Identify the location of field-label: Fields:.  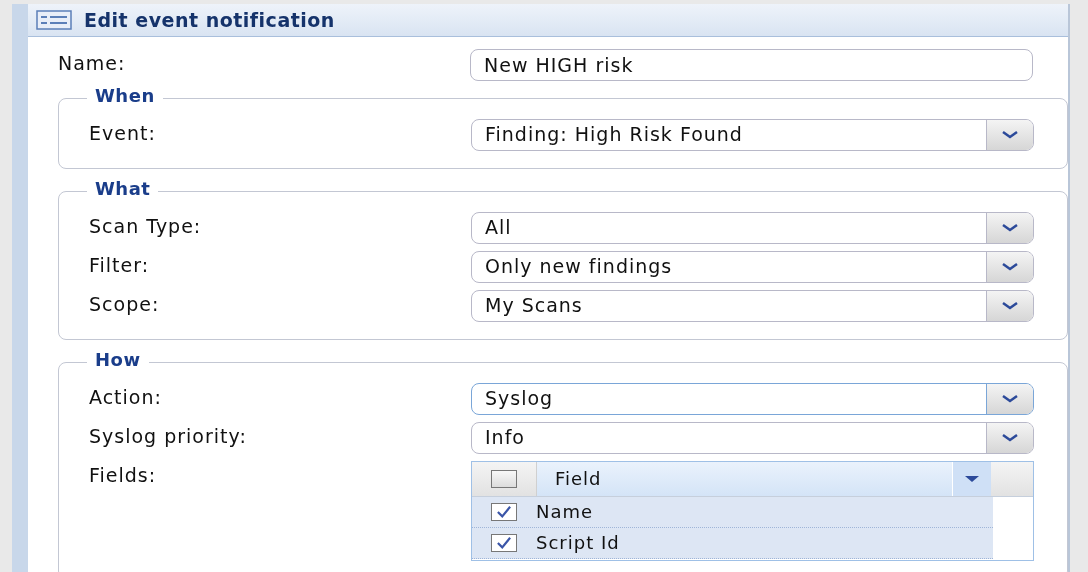
(123, 474).